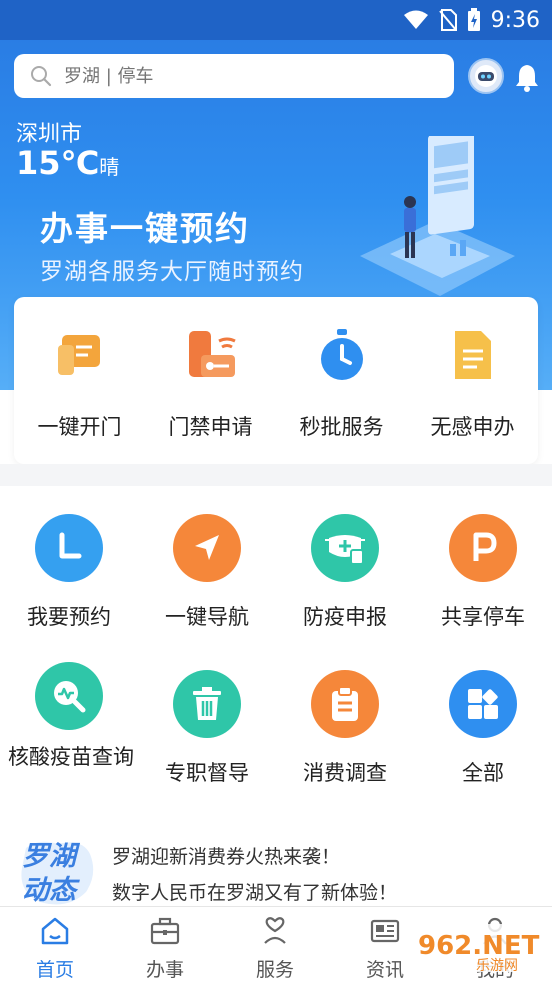 The image size is (552, 981). Describe the element at coordinates (78, 355) in the screenshot. I see `door-card-icon` at that location.